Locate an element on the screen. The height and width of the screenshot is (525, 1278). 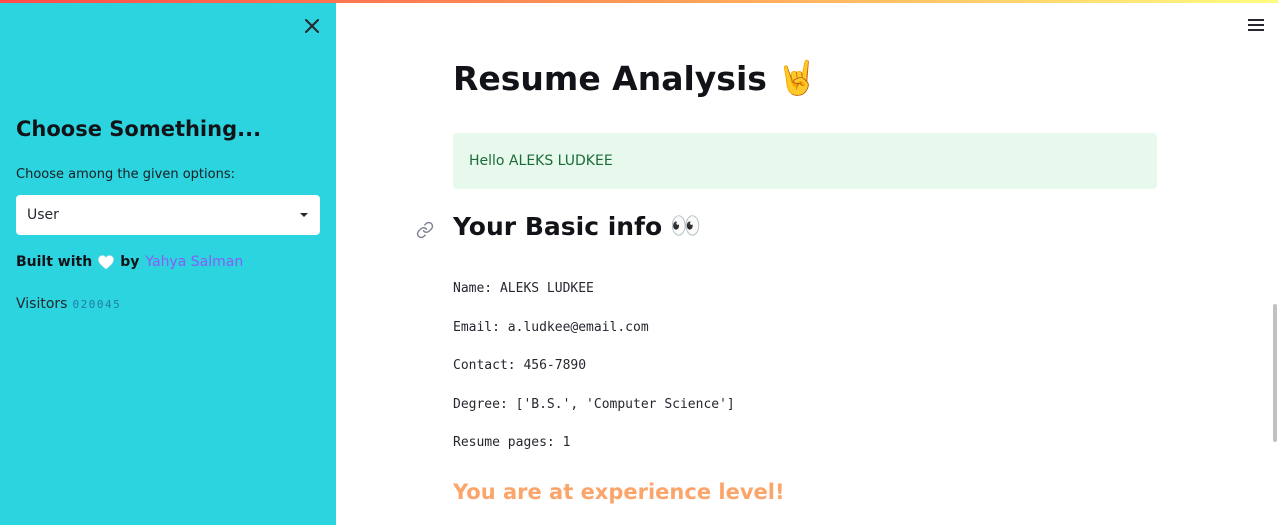
close-sidebar-button is located at coordinates (312, 26).